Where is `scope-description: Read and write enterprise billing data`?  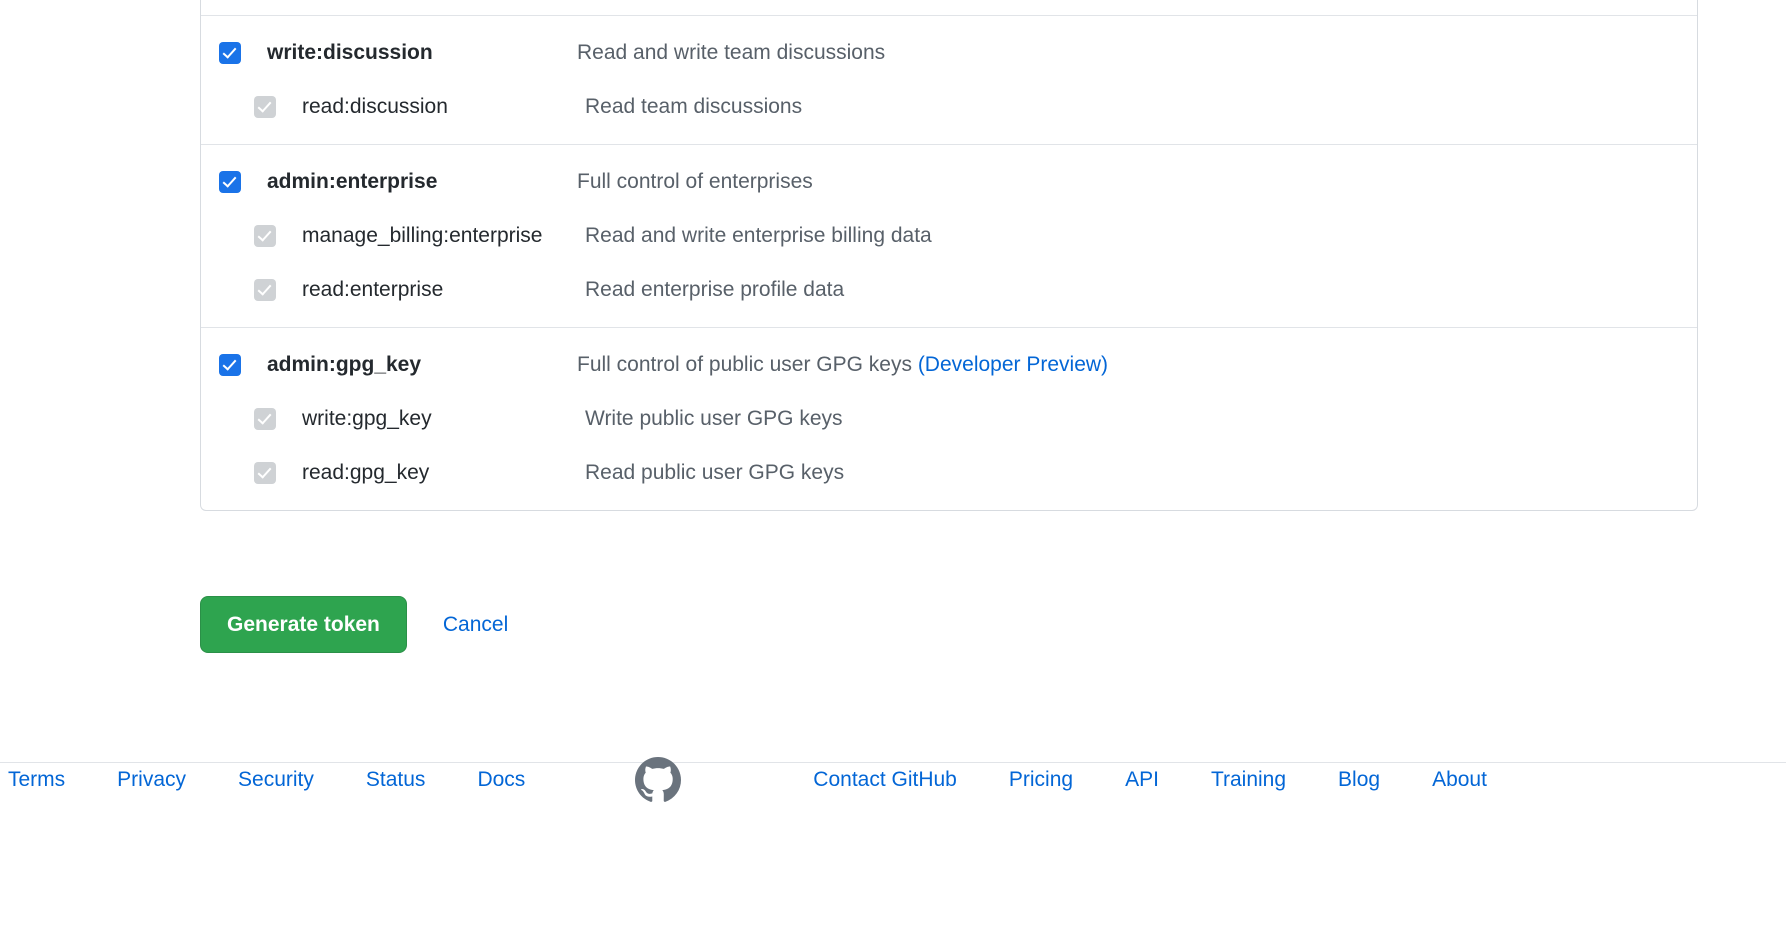
scope-description: Read and write enterprise billing data is located at coordinates (758, 236).